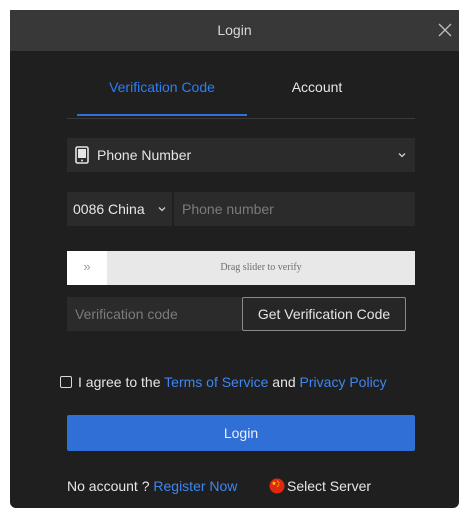  What do you see at coordinates (108, 486) in the screenshot?
I see `no-account-text: No account ?` at bounding box center [108, 486].